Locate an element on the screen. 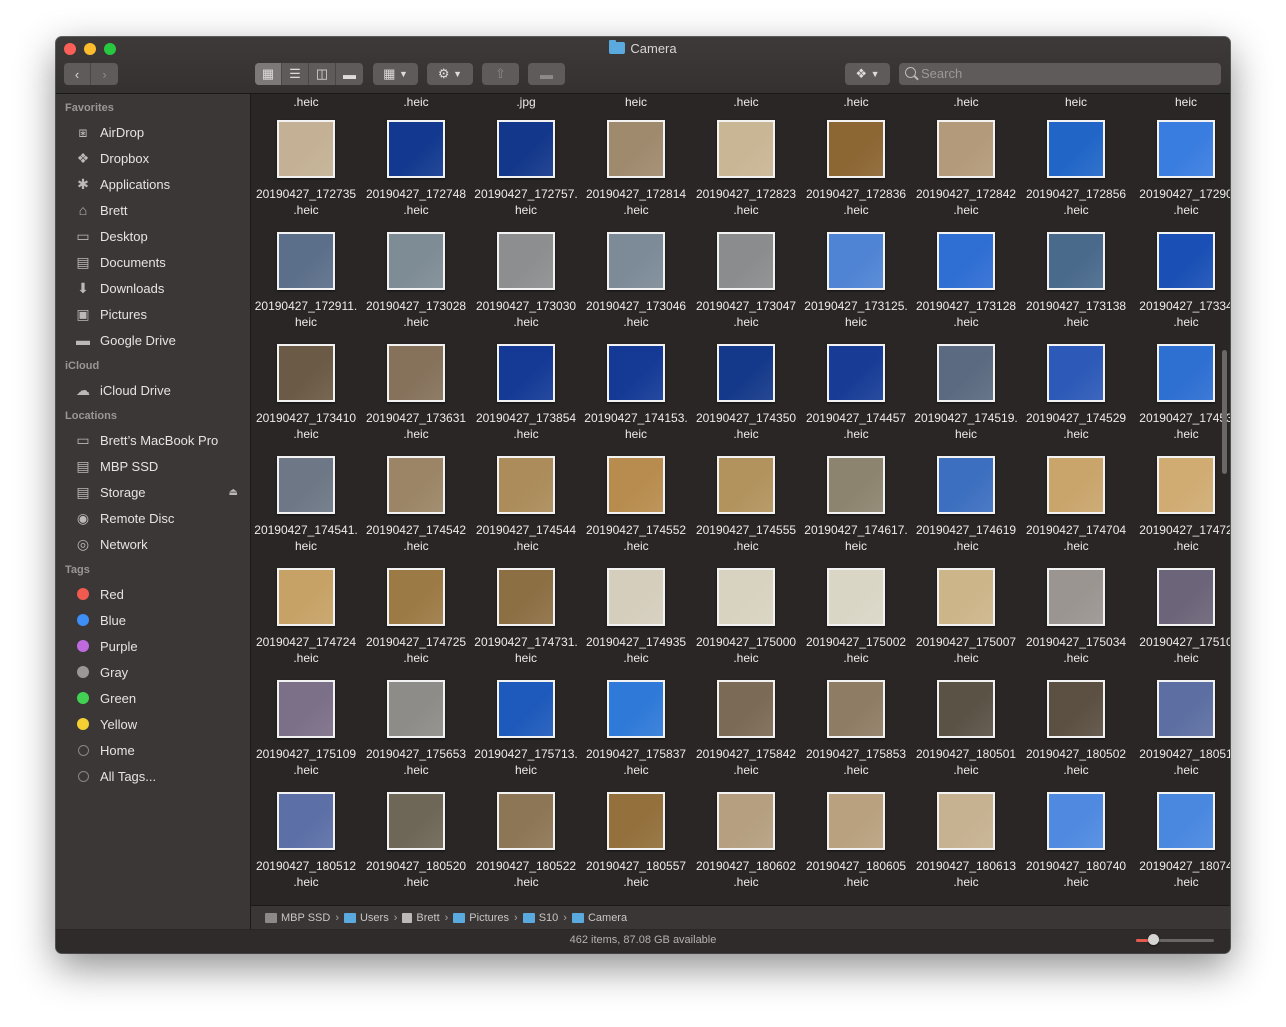  sidebar-item-dropbox: ❖ Dropbox is located at coordinates (153, 158).